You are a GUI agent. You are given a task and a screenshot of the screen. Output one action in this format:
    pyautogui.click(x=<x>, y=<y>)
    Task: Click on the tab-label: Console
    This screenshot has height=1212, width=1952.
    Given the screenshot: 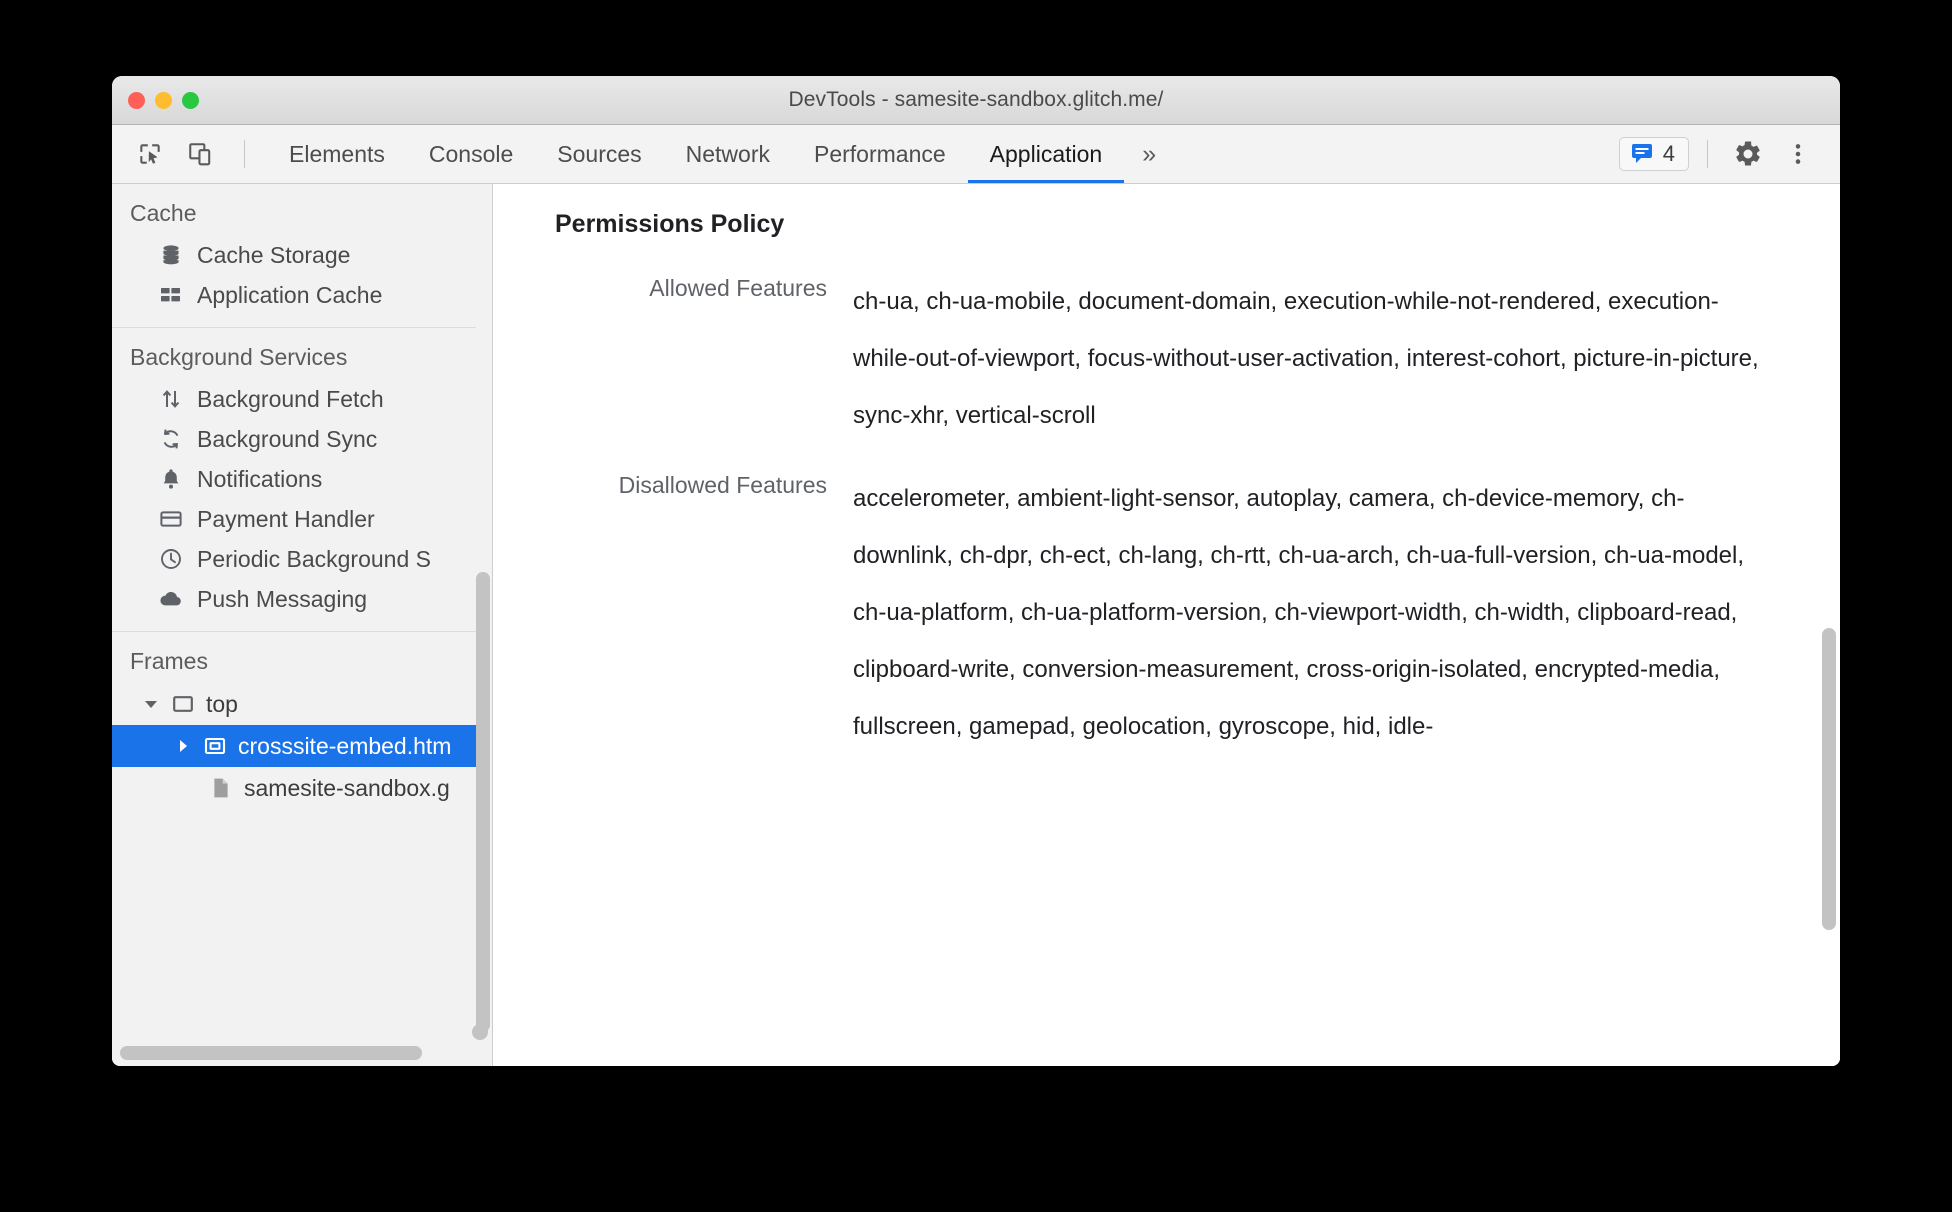 What is the action you would take?
    pyautogui.click(x=471, y=153)
    